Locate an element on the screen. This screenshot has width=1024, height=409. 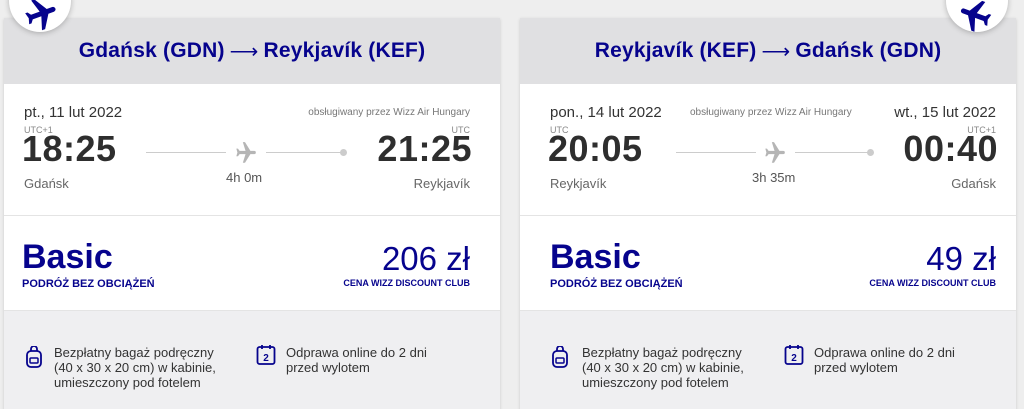
outbound-route-header: Gdańsk (GDN) ⟶ Reykjavík (KEF) is located at coordinates (252, 51).